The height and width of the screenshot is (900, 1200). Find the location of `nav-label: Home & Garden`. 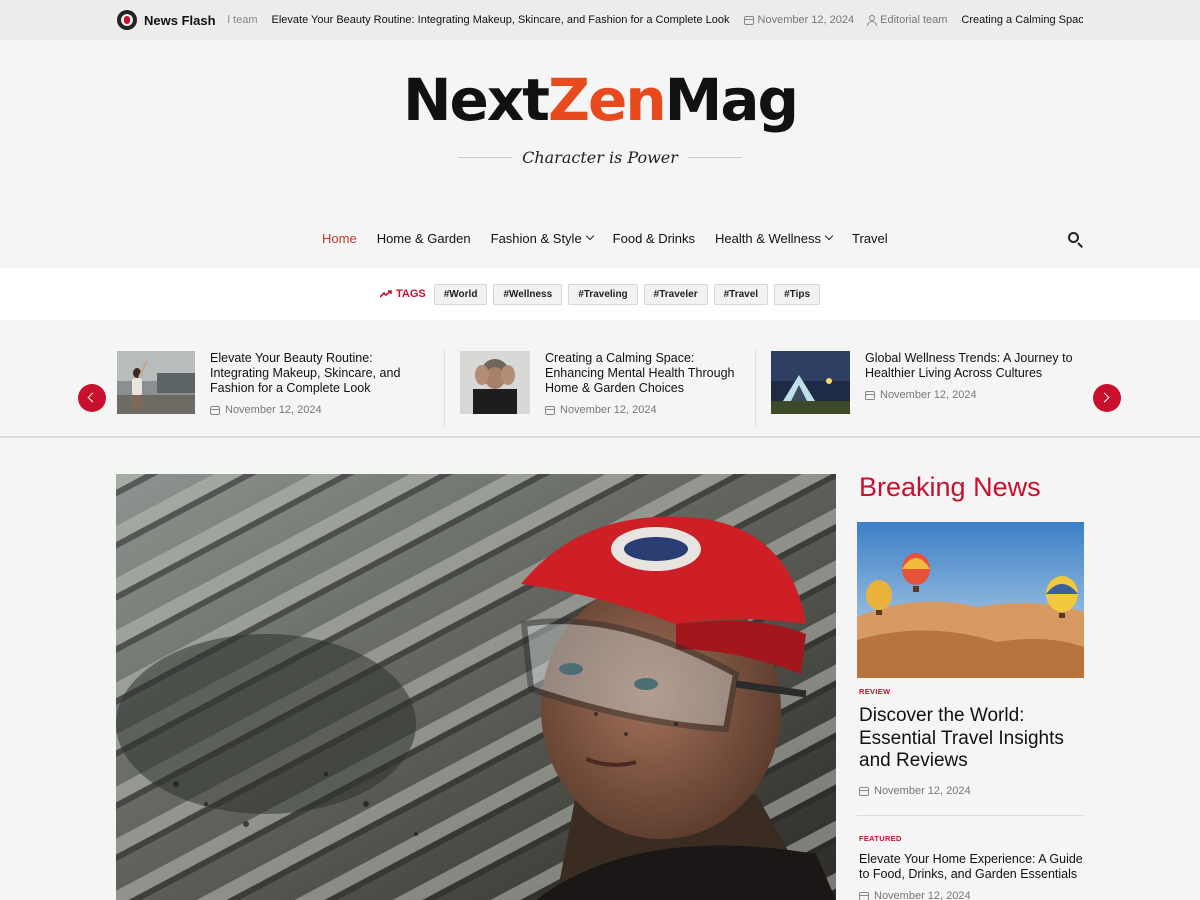

nav-label: Home & Garden is located at coordinates (423, 238).